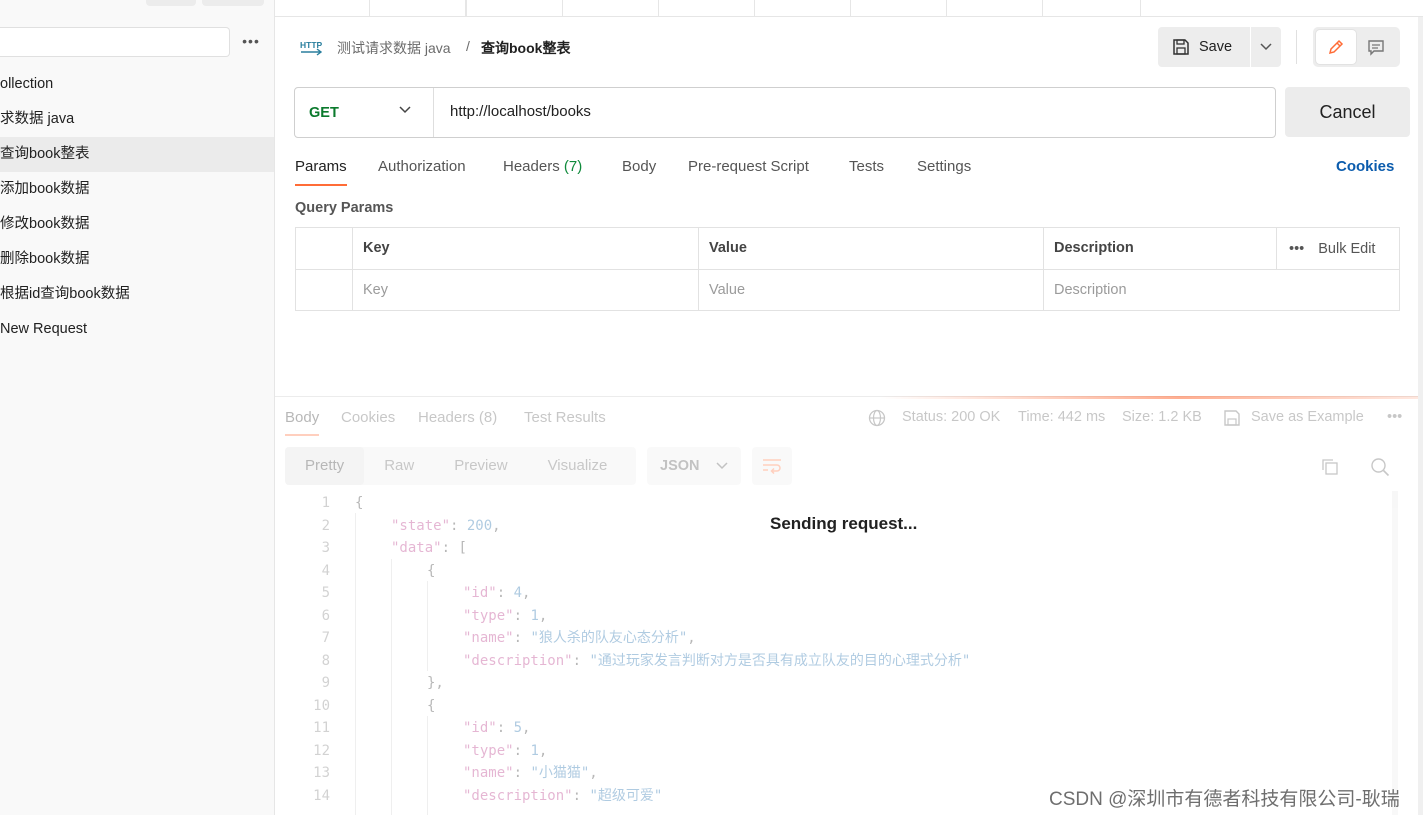 This screenshot has width=1423, height=815. What do you see at coordinates (137, 259) in the screenshot?
I see `sidebar-item-delete-book: 删除book数据` at bounding box center [137, 259].